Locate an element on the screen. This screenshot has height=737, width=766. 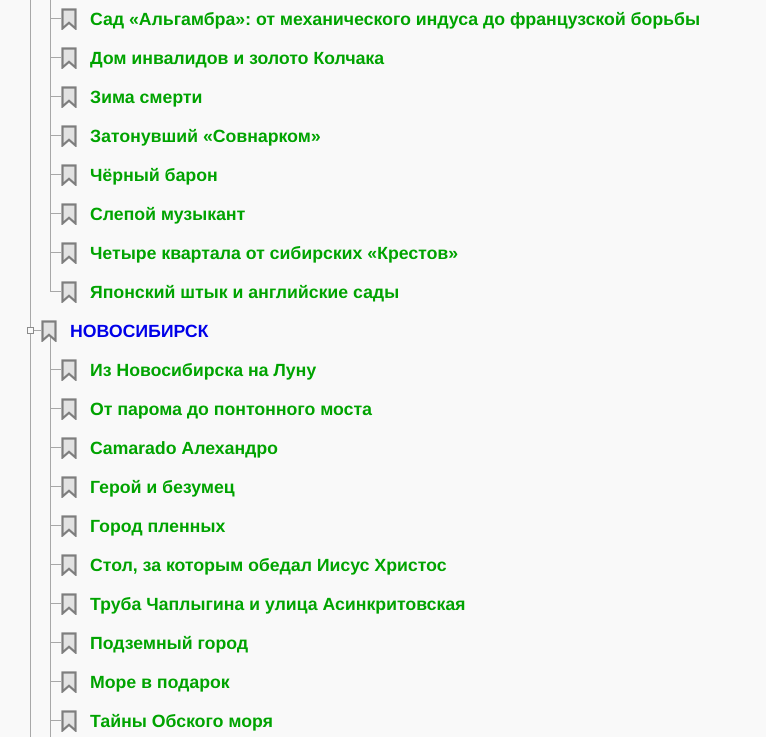
bookmark-item: Чёрный барон is located at coordinates (154, 175).